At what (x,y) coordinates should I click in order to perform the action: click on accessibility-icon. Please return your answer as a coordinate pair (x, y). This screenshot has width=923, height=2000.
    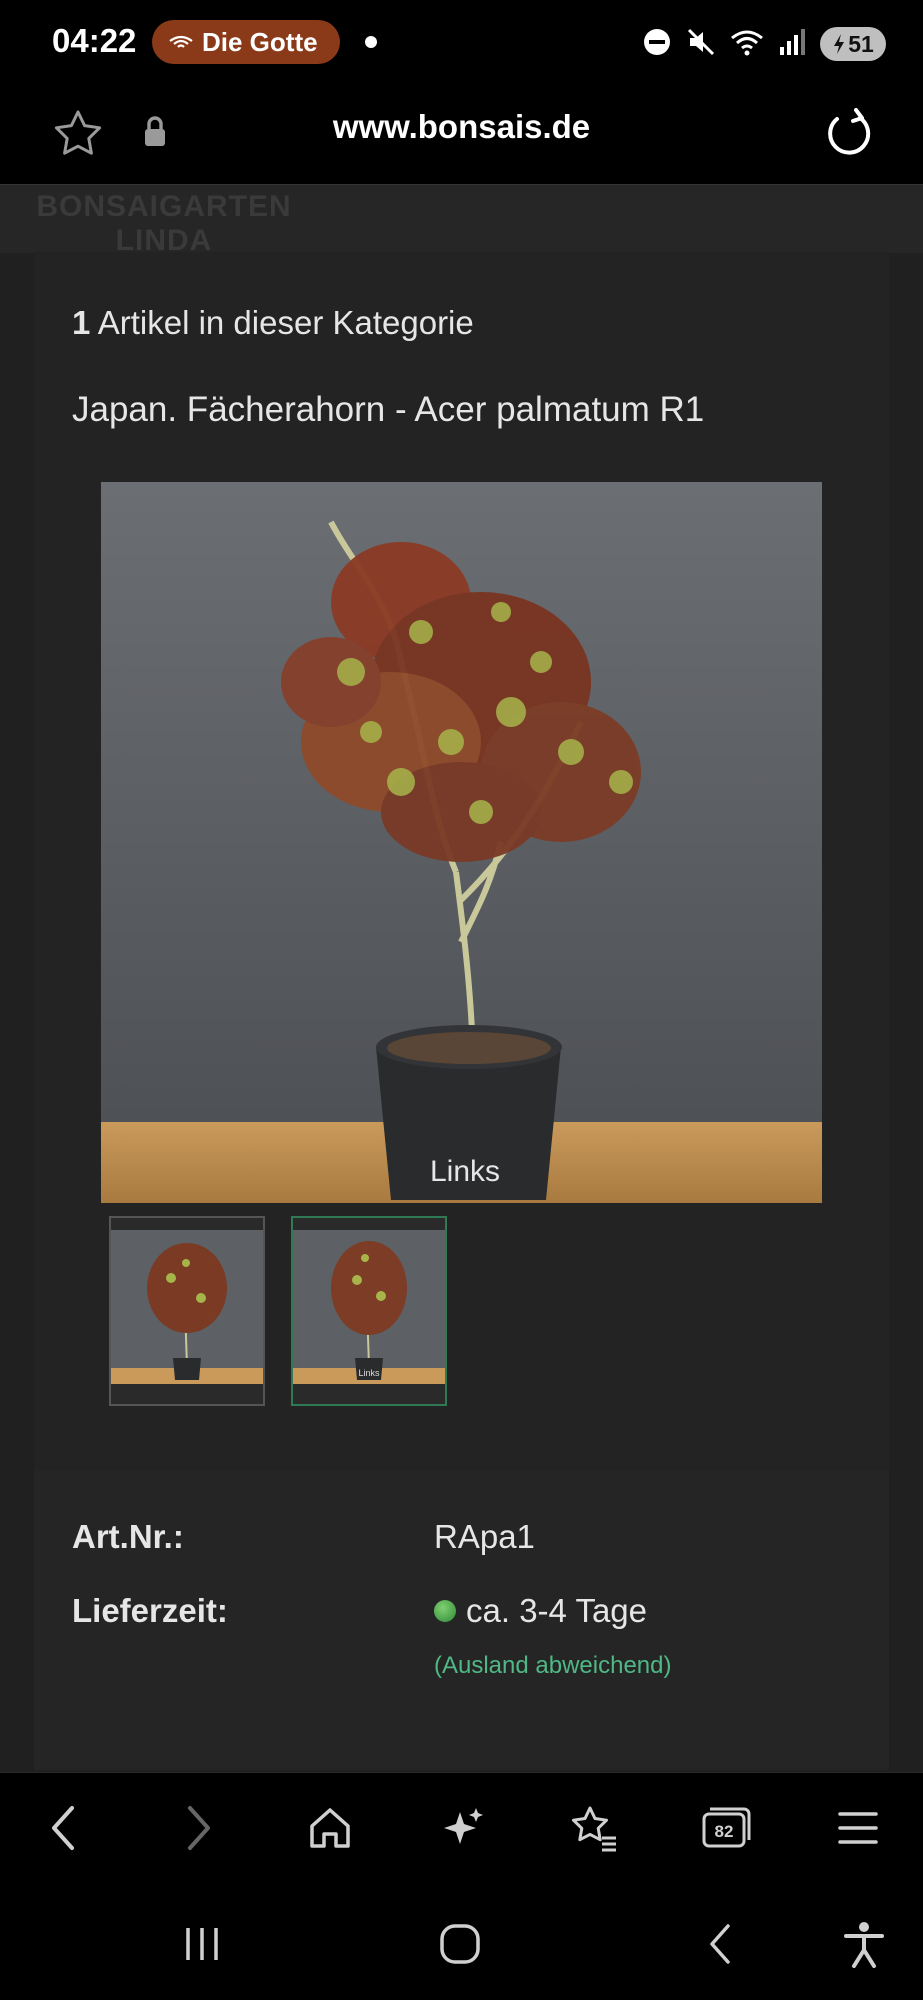
    Looking at the image, I should click on (864, 1945).